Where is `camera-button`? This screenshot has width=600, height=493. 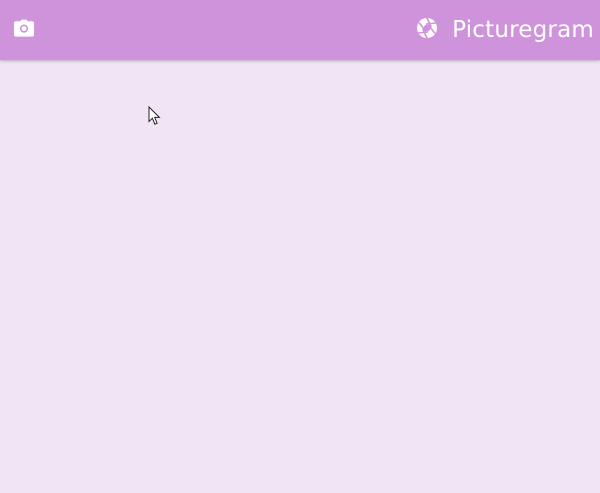 camera-button is located at coordinates (24, 30).